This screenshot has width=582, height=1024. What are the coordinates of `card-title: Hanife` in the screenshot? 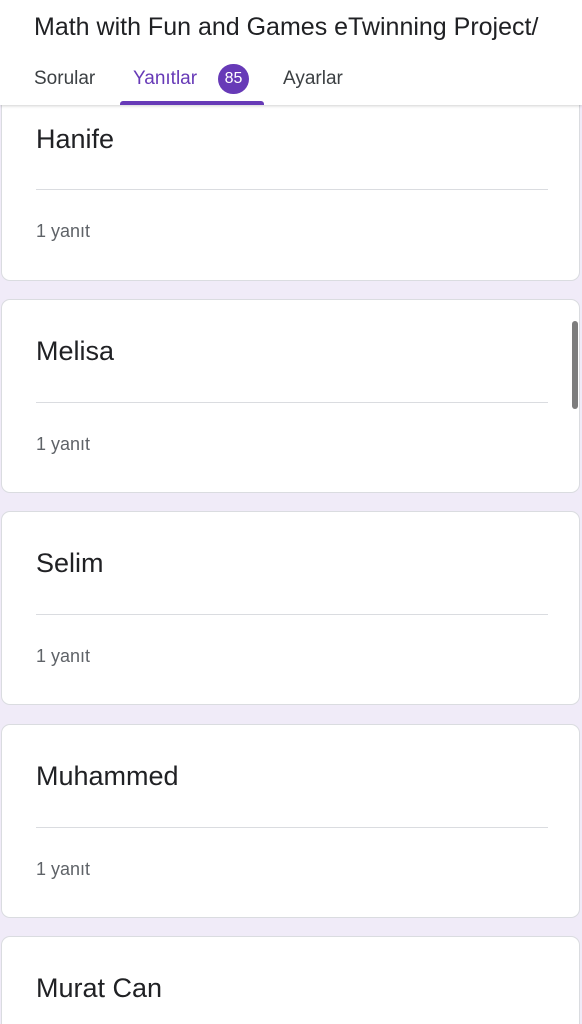 It's located at (75, 139).